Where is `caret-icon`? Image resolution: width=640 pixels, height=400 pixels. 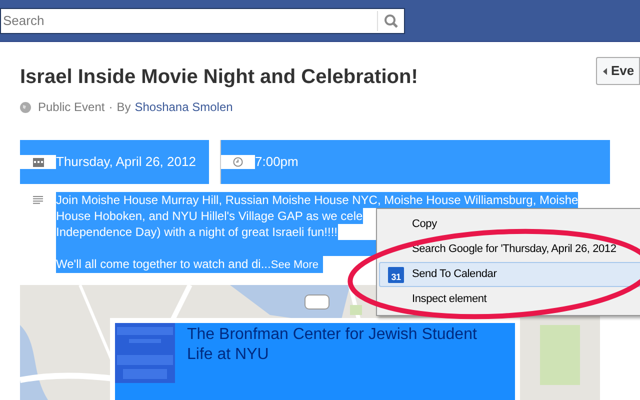
caret-icon is located at coordinates (605, 71).